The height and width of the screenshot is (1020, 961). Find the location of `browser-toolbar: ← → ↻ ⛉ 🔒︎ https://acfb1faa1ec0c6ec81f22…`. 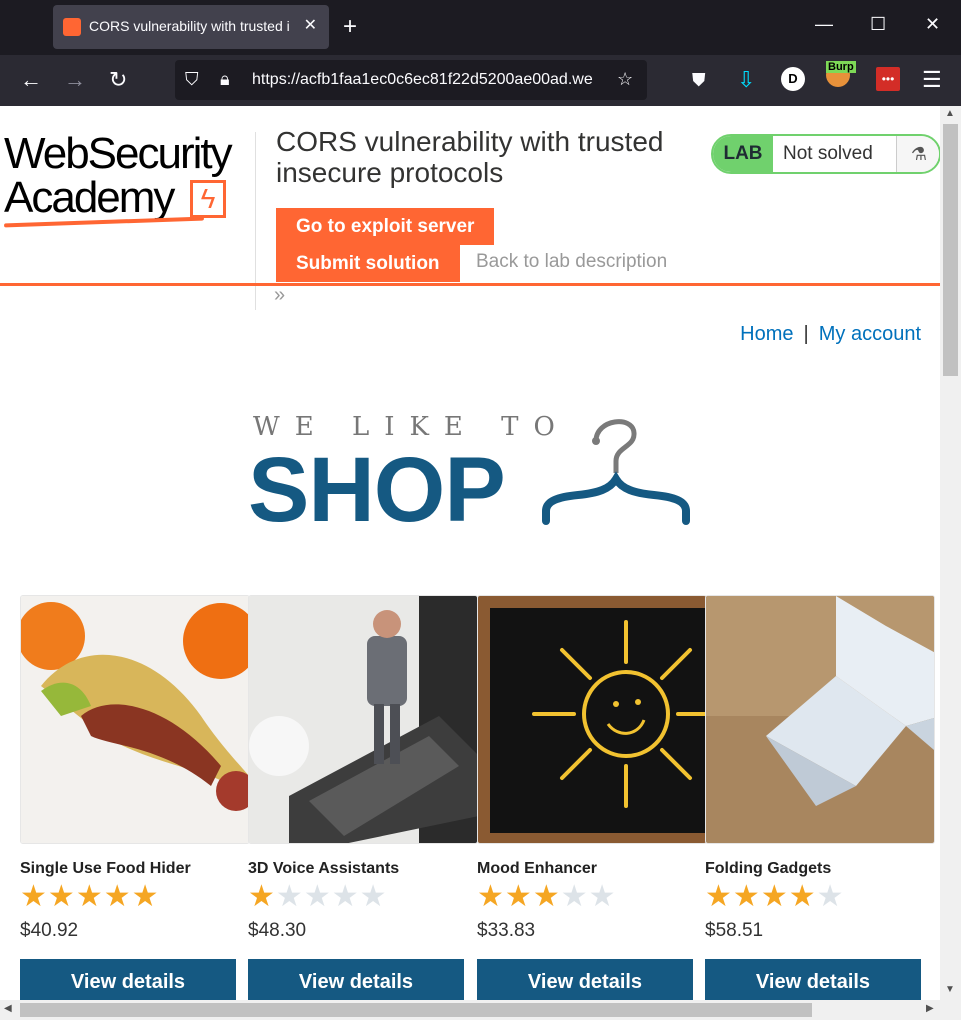

browser-toolbar: ← → ↻ ⛉ 🔒︎ https://acfb1faa1ec0c6ec81f22… is located at coordinates (480, 80).